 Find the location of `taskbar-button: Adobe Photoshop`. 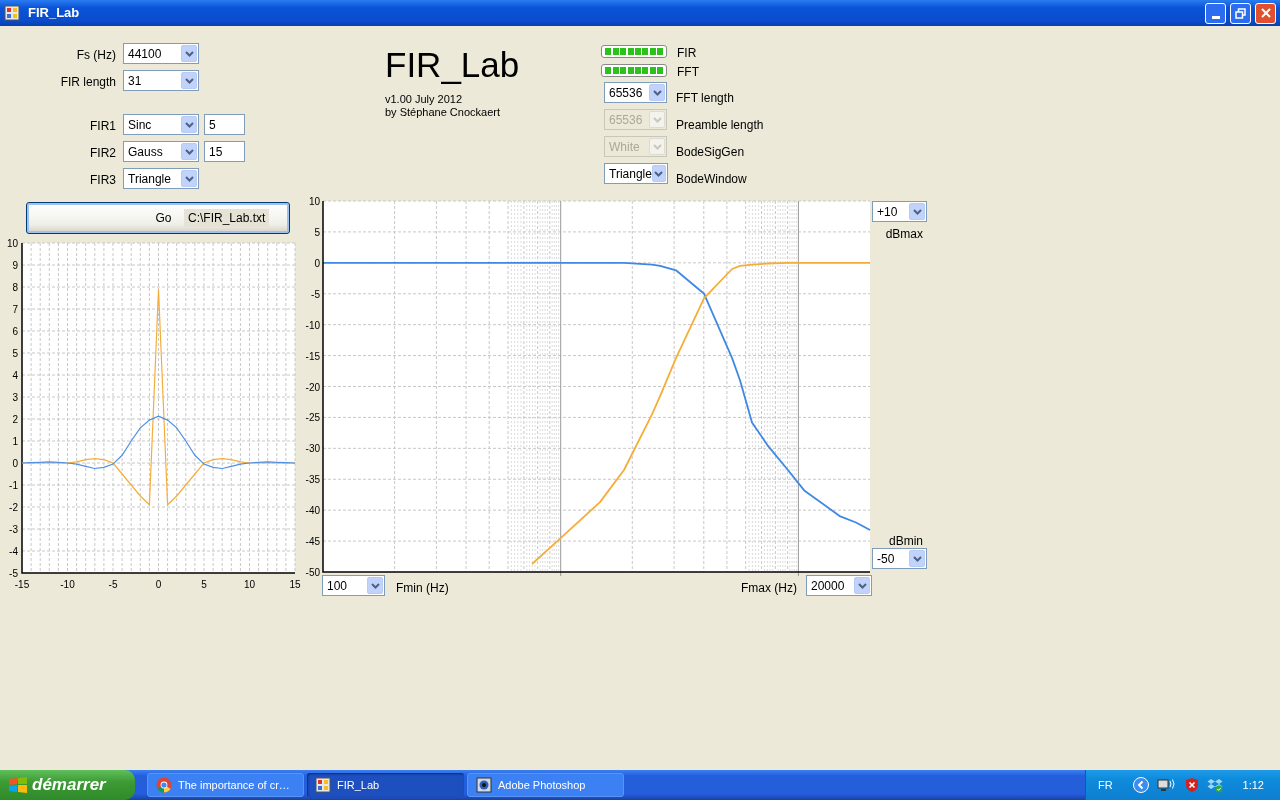

taskbar-button: Adobe Photoshop is located at coordinates (545, 785).